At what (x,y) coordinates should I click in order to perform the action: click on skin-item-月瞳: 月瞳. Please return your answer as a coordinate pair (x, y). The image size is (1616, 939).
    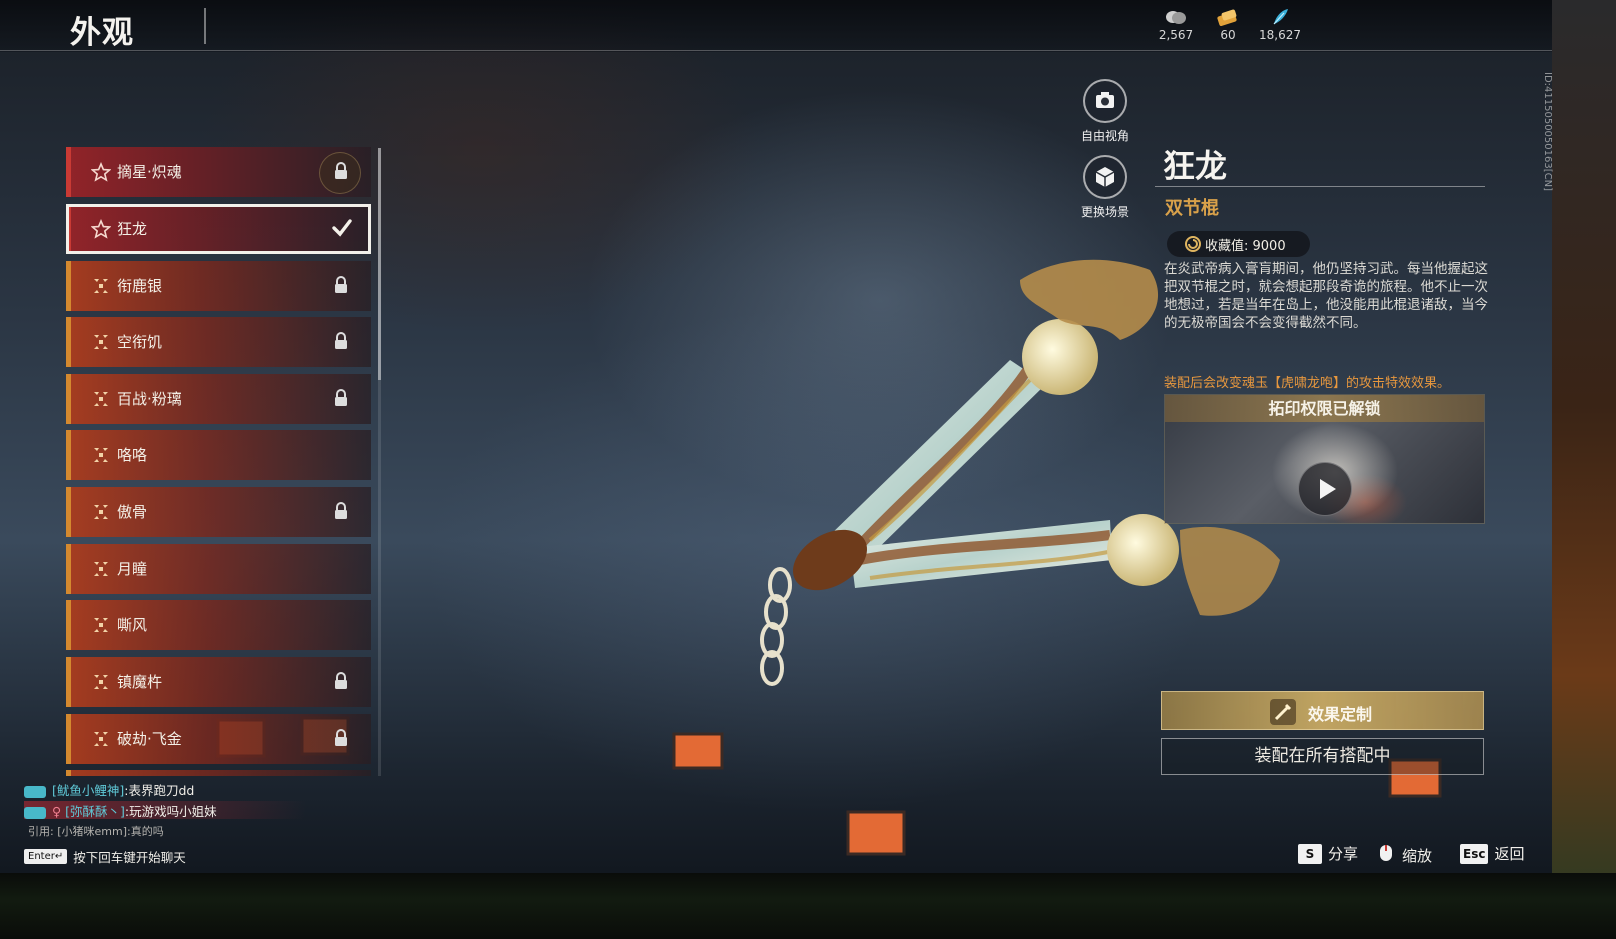
    Looking at the image, I should click on (218, 569).